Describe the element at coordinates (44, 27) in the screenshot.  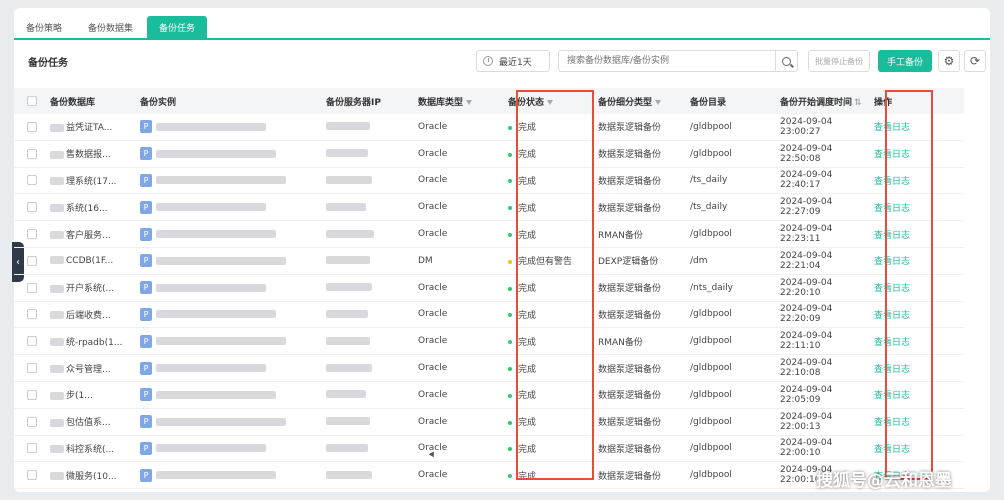
I see `tab-backup-policy: 备份策略` at that location.